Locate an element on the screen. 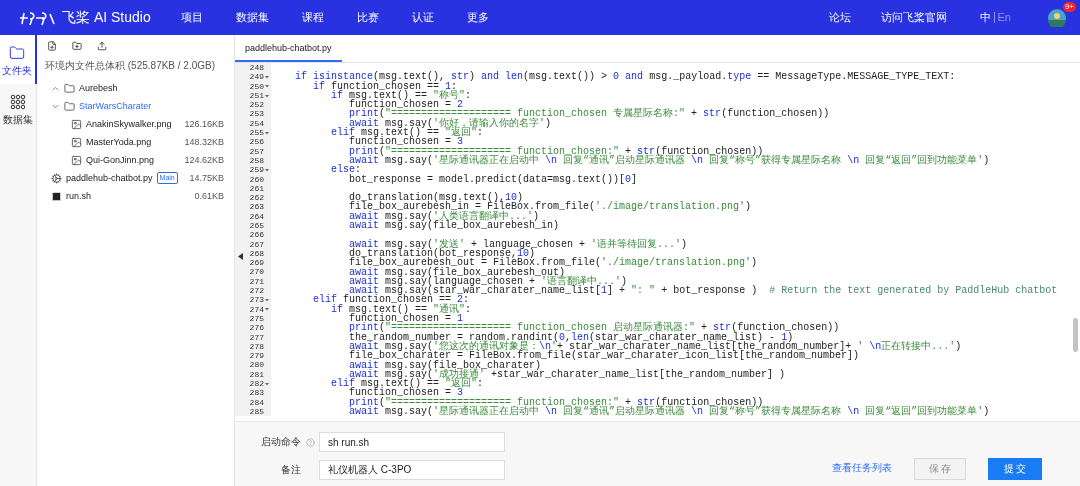 This screenshot has height=486, width=1080. text-field: 礼仪机器人 C-3PO is located at coordinates (412, 470).